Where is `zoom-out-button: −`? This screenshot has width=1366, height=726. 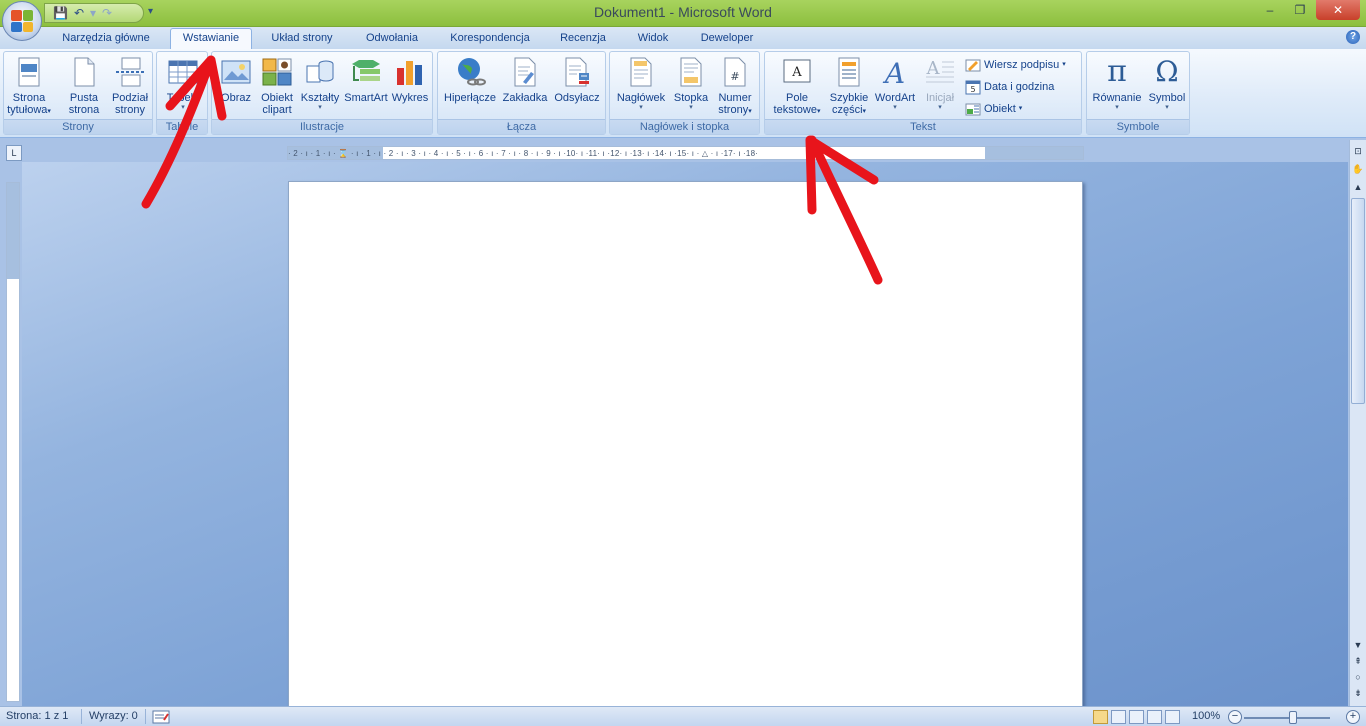 zoom-out-button: − is located at coordinates (1235, 717).